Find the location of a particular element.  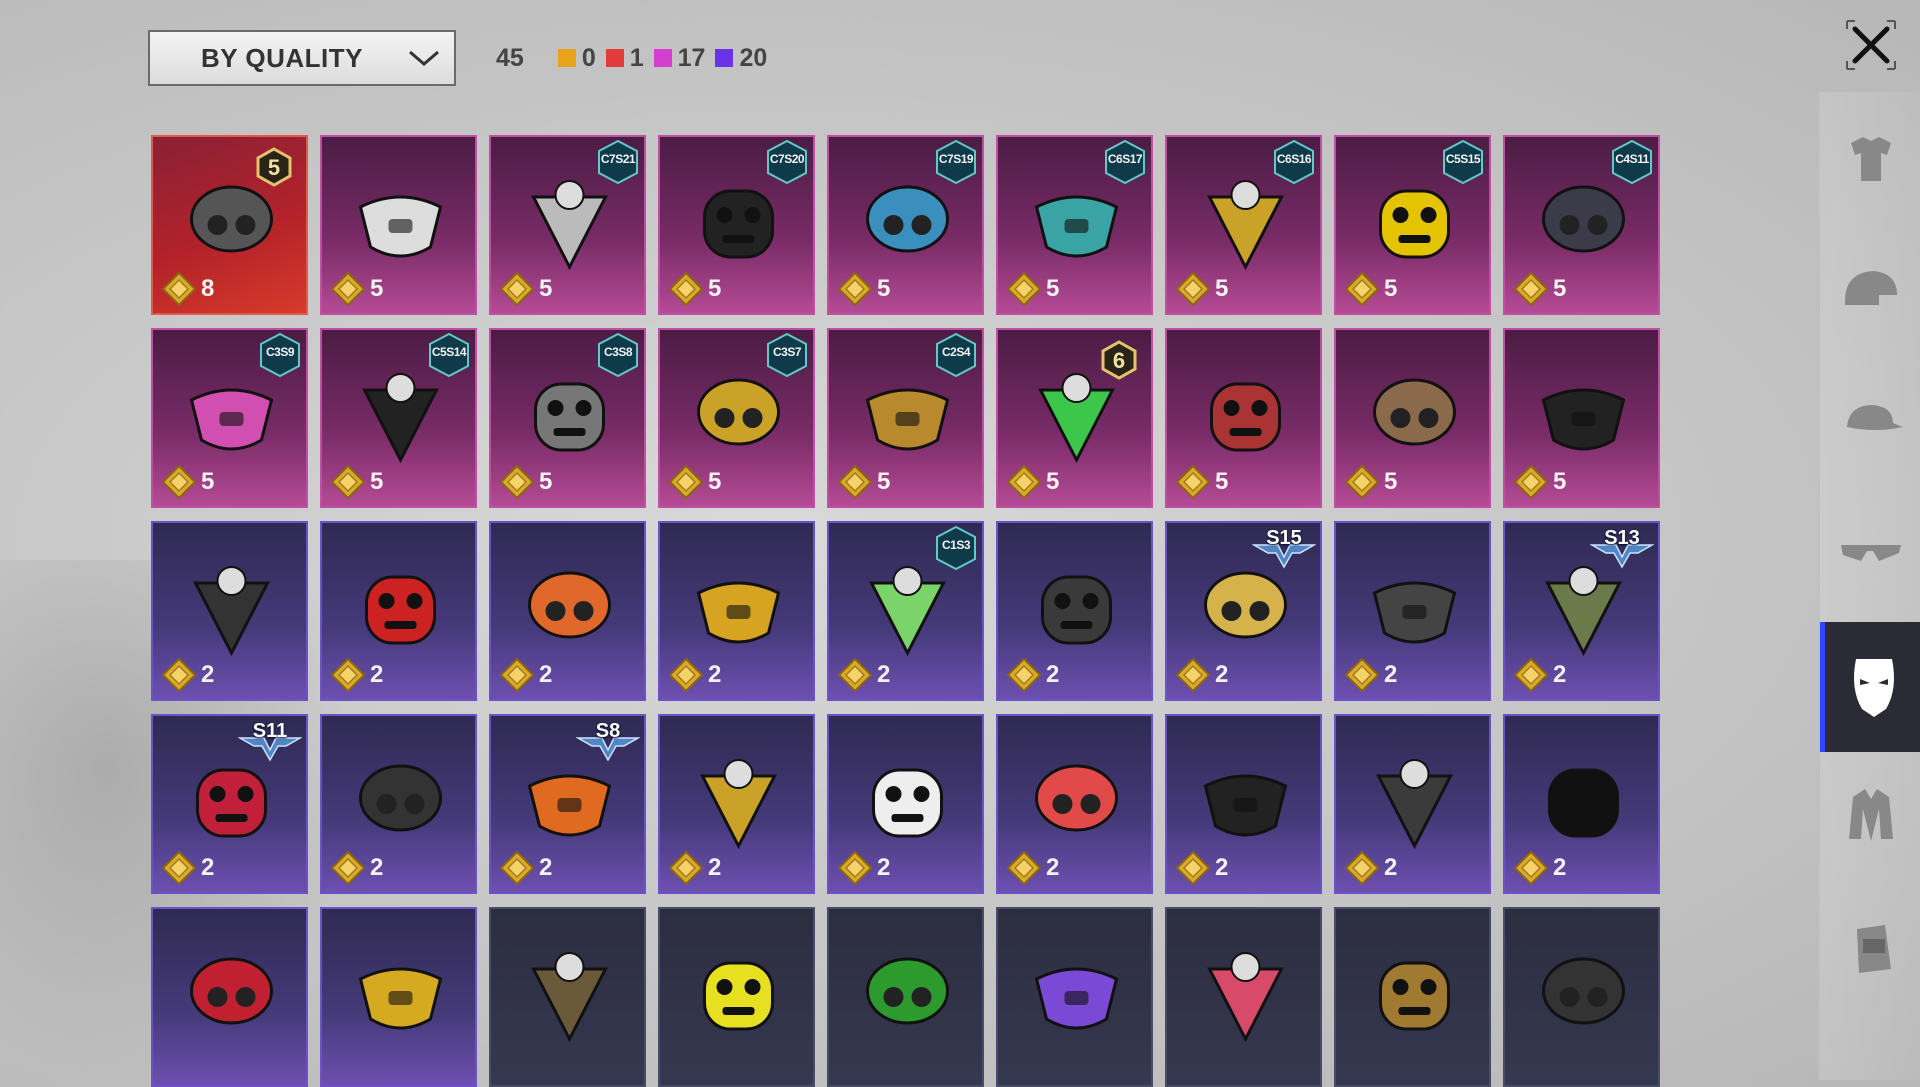

sidebar-item-mask is located at coordinates (1870, 687).